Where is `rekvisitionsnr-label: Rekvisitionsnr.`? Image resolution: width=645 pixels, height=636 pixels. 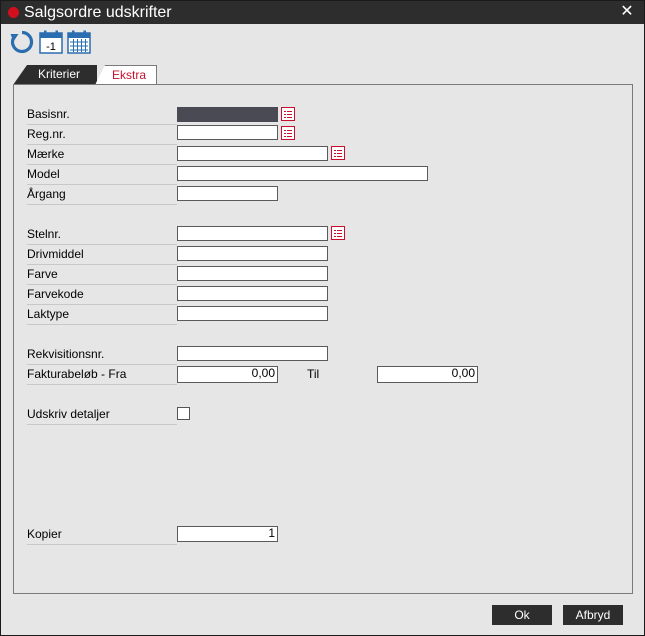 rekvisitionsnr-label: Rekvisitionsnr. is located at coordinates (102, 356).